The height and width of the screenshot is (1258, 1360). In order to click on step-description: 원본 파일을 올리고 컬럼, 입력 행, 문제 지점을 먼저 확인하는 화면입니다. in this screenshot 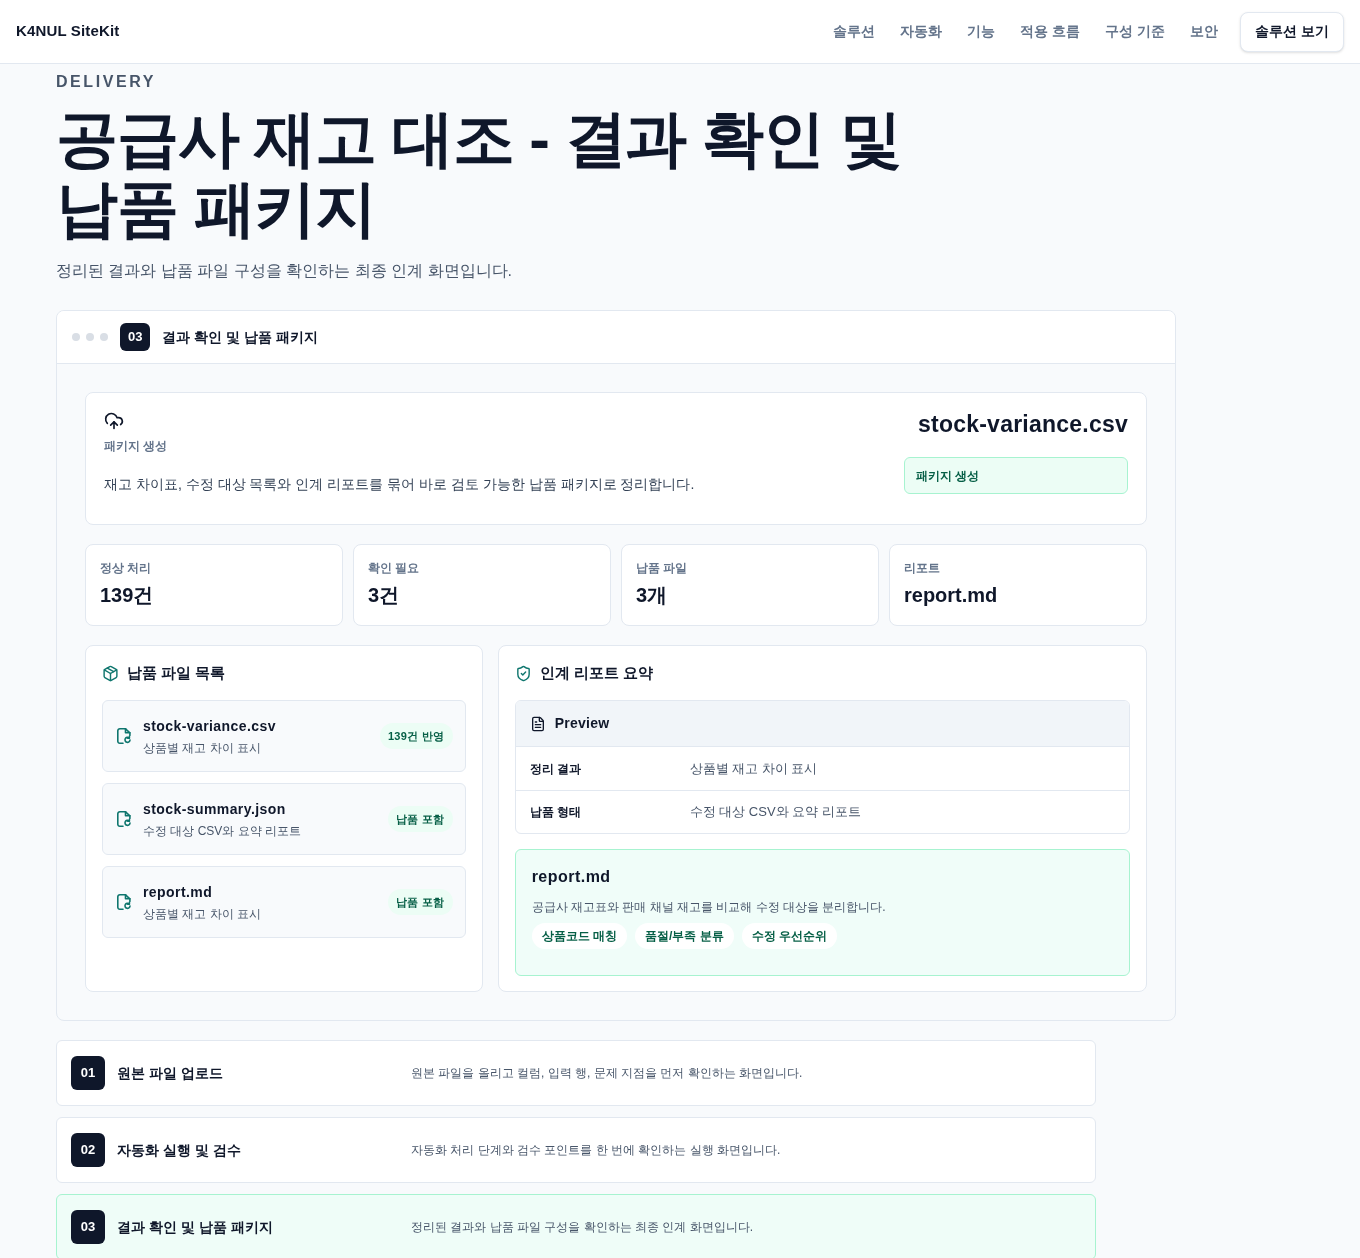, I will do `click(607, 1073)`.